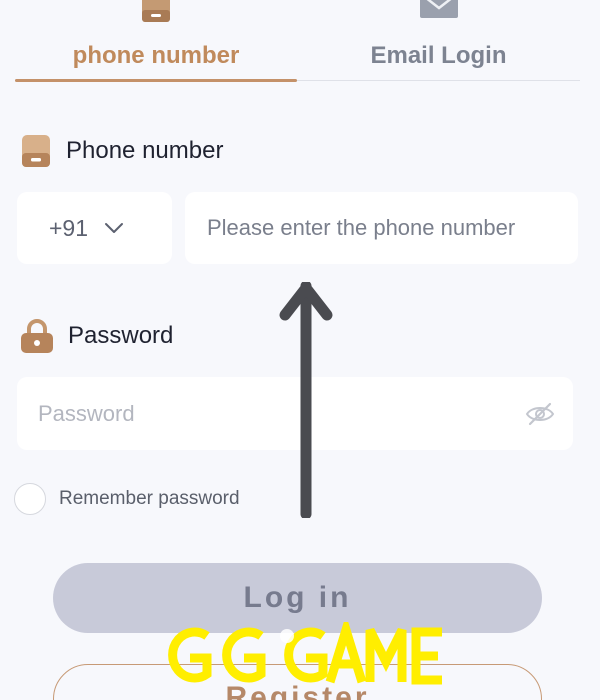 The image size is (600, 700). I want to click on tab-phone-number-label: phone number, so click(156, 55).